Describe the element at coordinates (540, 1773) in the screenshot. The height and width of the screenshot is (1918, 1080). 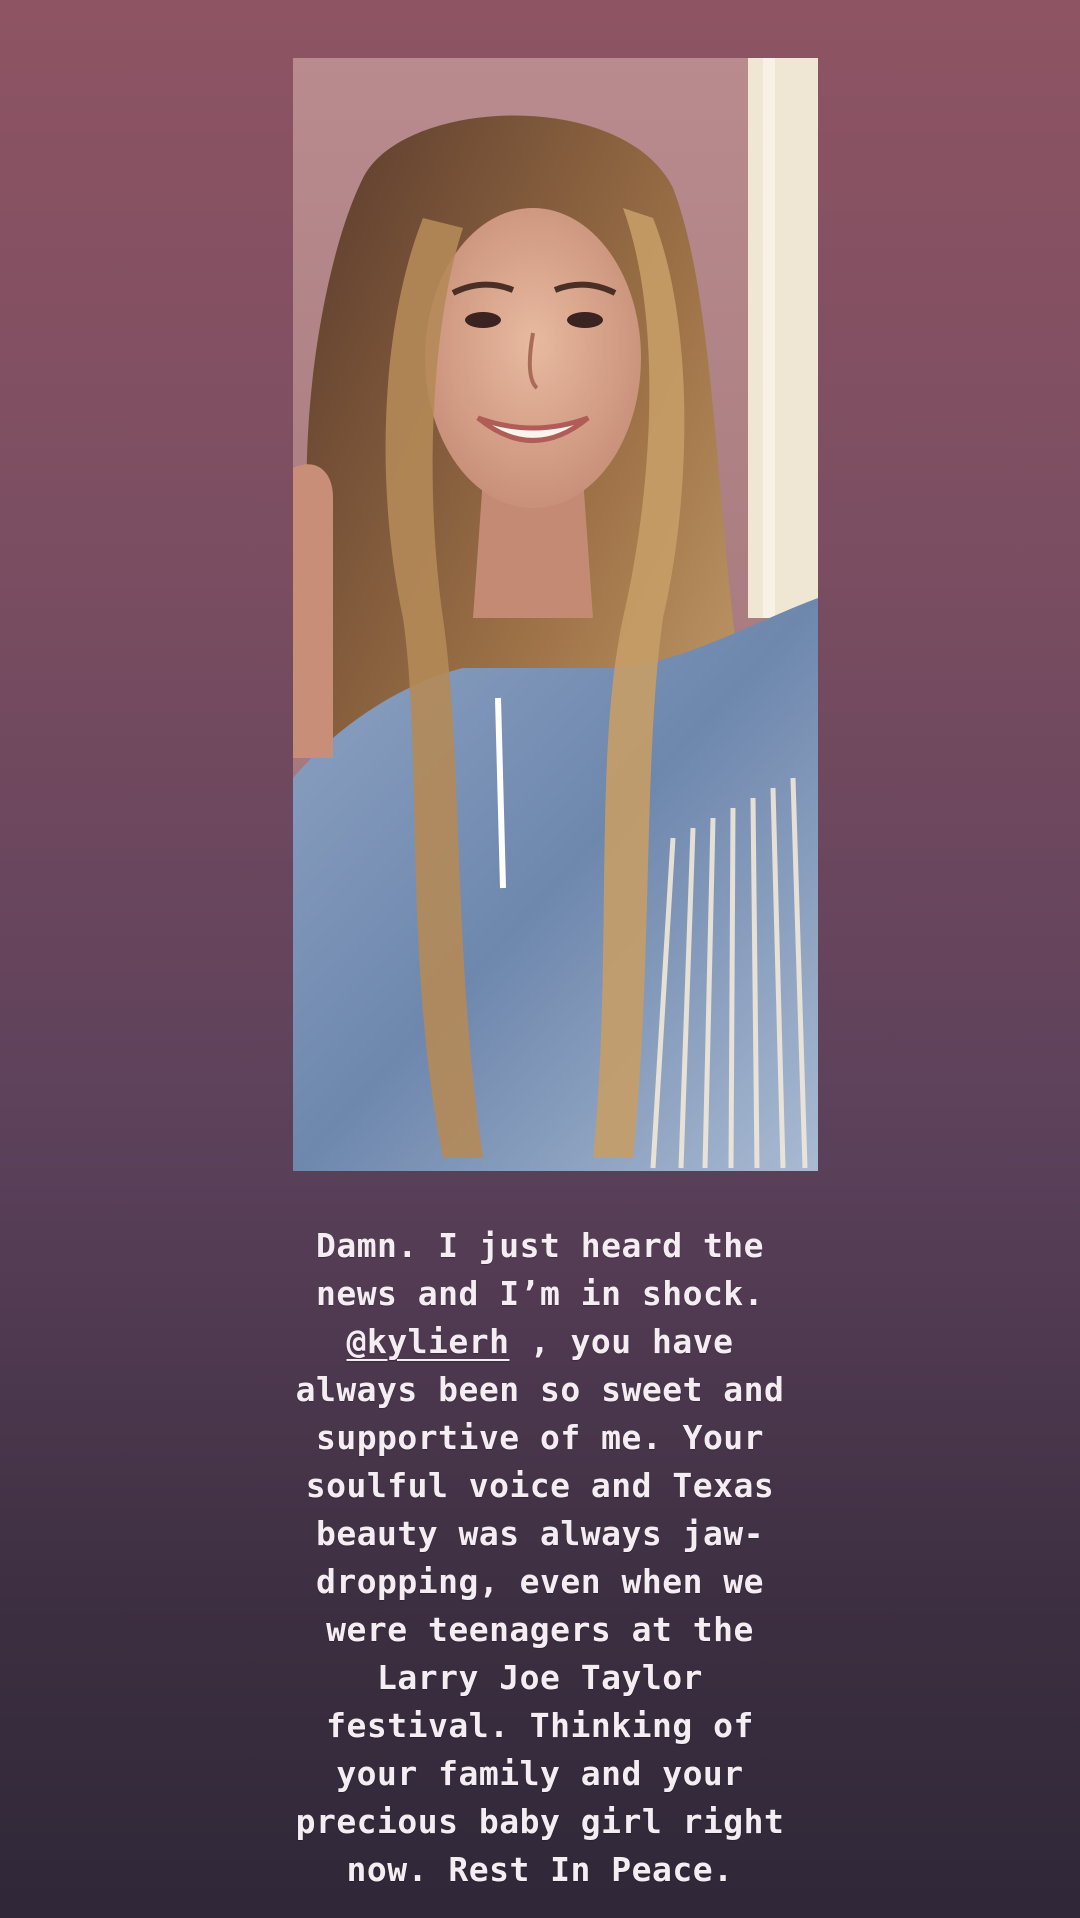
I see `caption-line-12: your family and your` at that location.